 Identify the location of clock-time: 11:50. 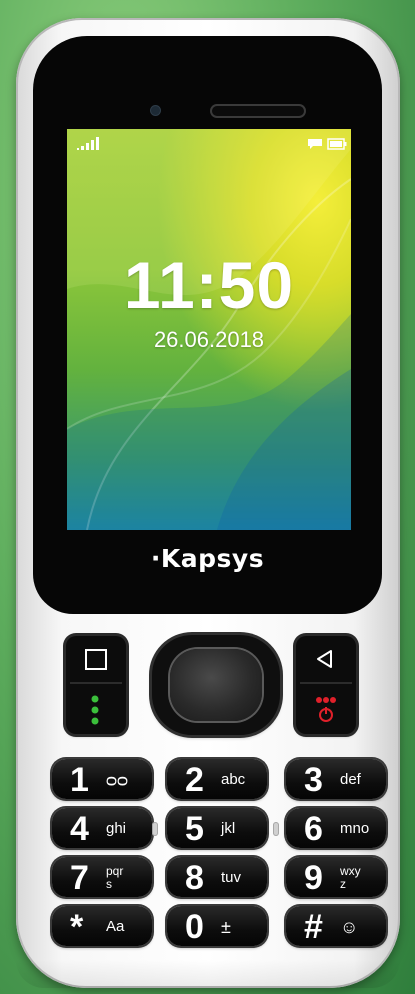
(209, 285).